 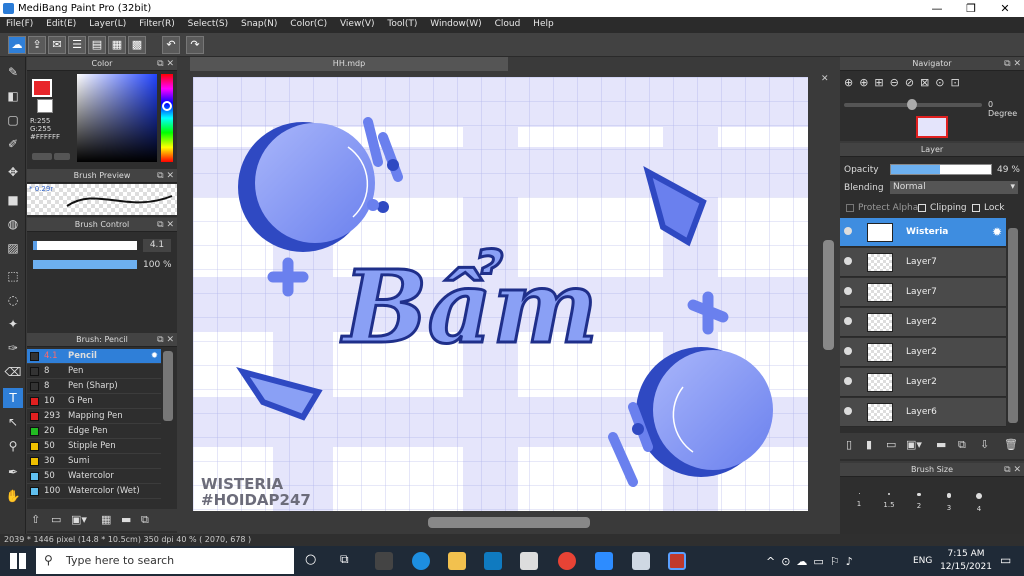 I want to click on brush-list-item: 293 Mapping Pen, so click(x=94, y=416).